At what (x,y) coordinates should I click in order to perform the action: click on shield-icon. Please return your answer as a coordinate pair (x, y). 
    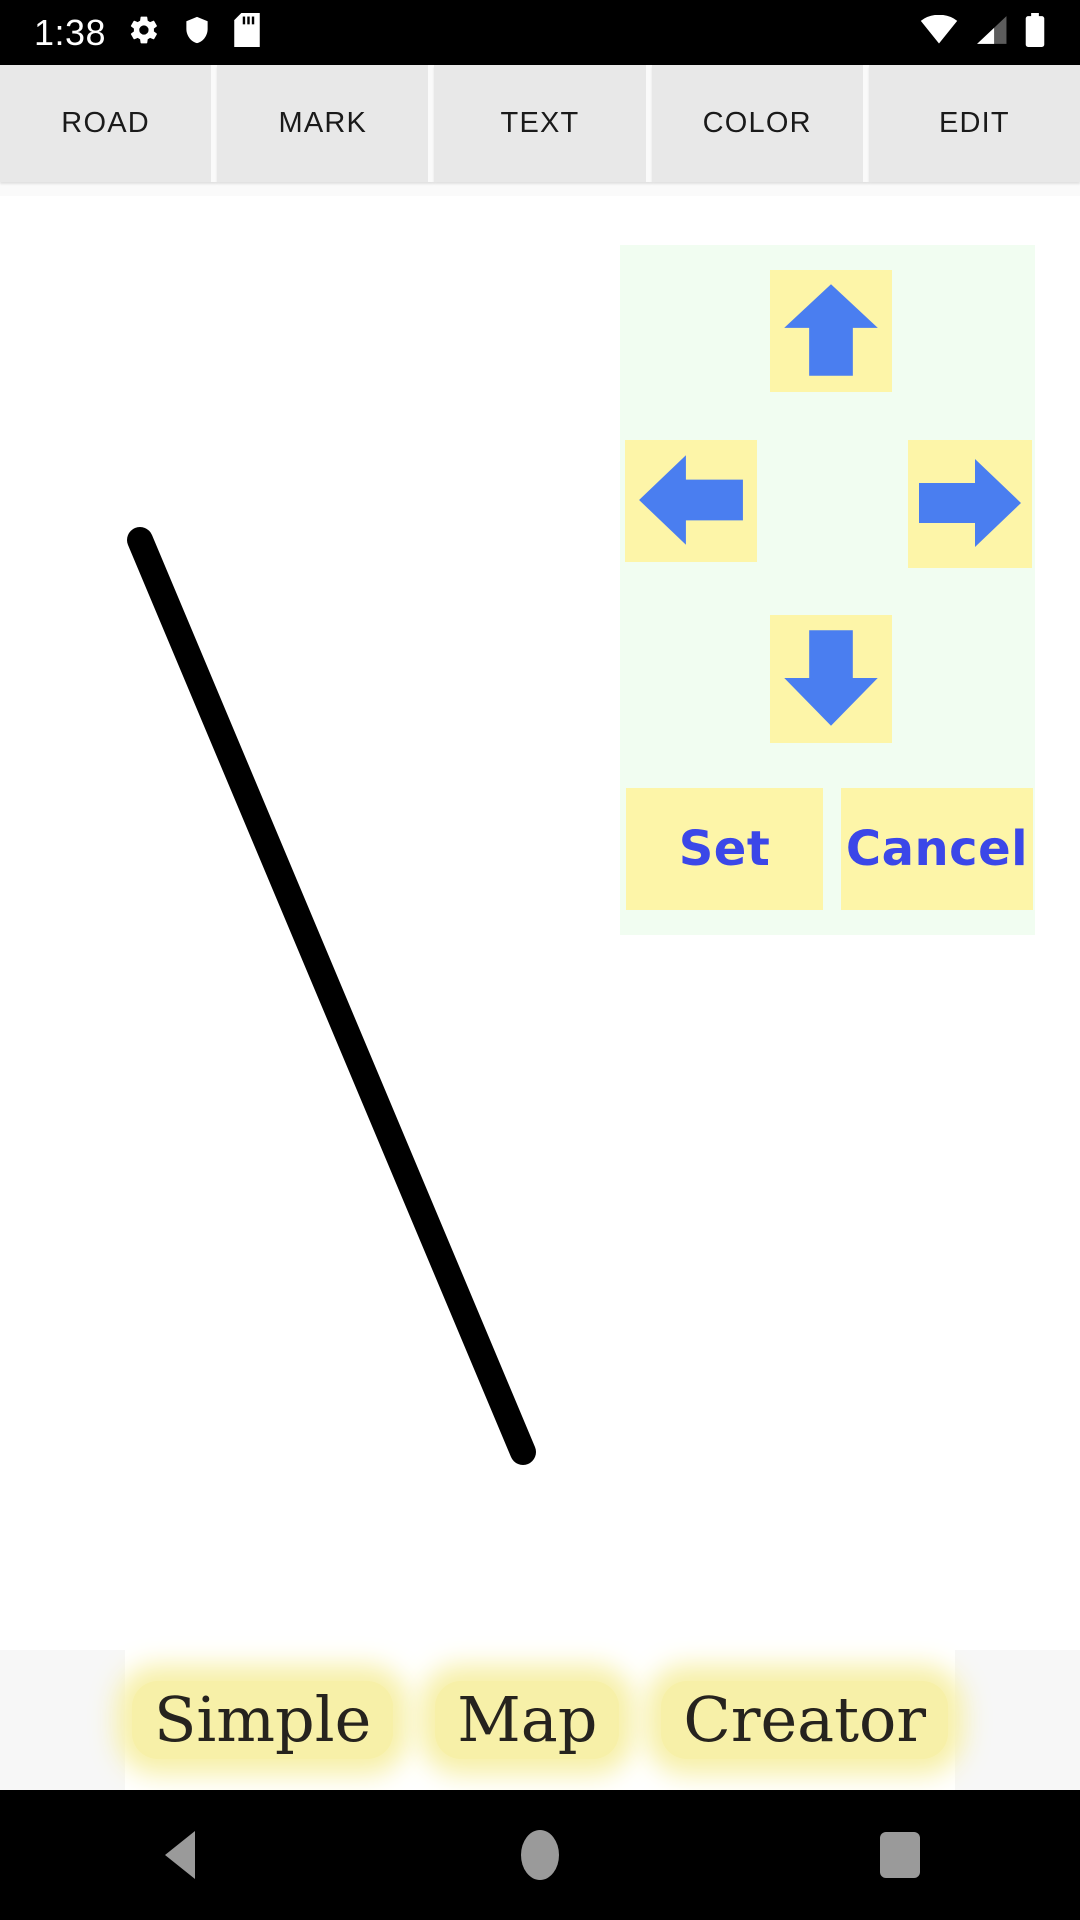
    Looking at the image, I should click on (197, 32).